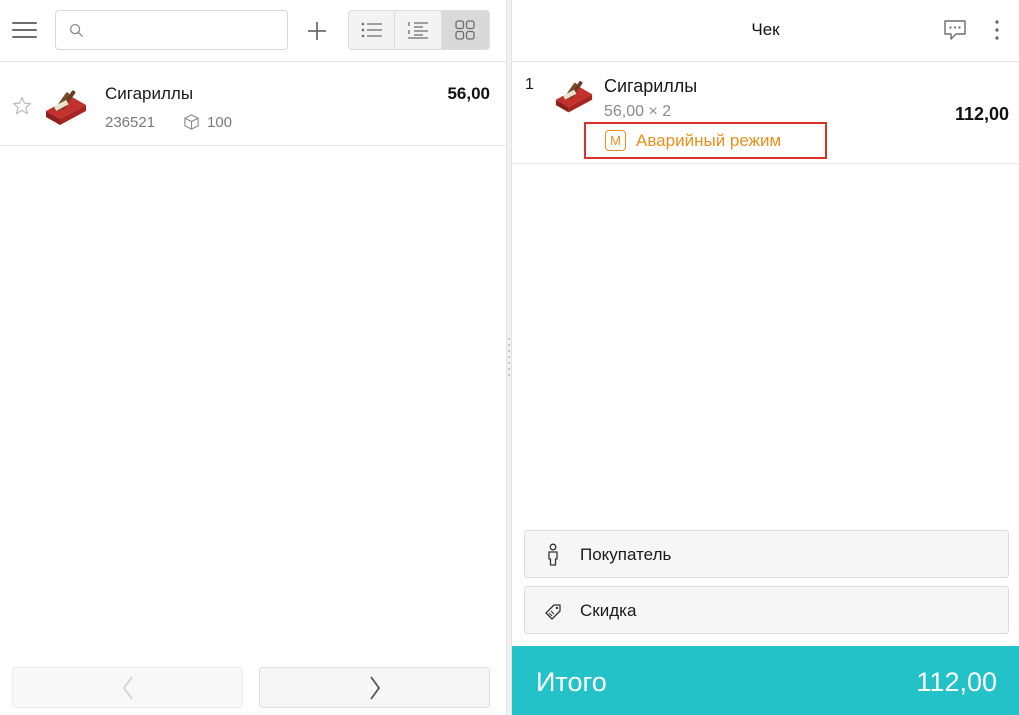 The height and width of the screenshot is (715, 1019). Describe the element at coordinates (317, 31) in the screenshot. I see `plus-icon` at that location.